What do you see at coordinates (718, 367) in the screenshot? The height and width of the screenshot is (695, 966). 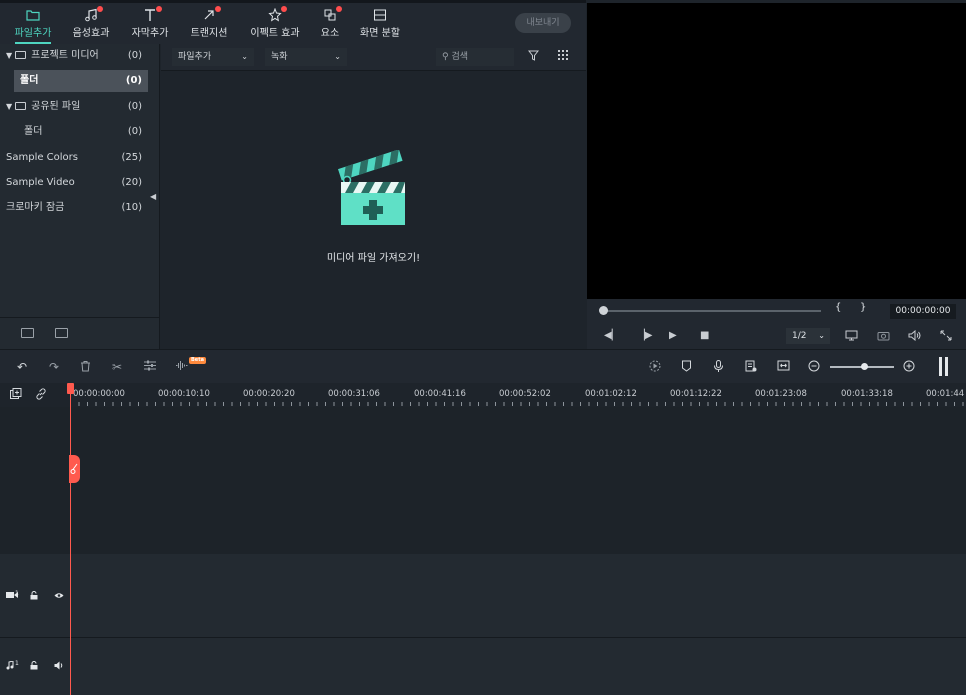 I see `microphone-icon` at bounding box center [718, 367].